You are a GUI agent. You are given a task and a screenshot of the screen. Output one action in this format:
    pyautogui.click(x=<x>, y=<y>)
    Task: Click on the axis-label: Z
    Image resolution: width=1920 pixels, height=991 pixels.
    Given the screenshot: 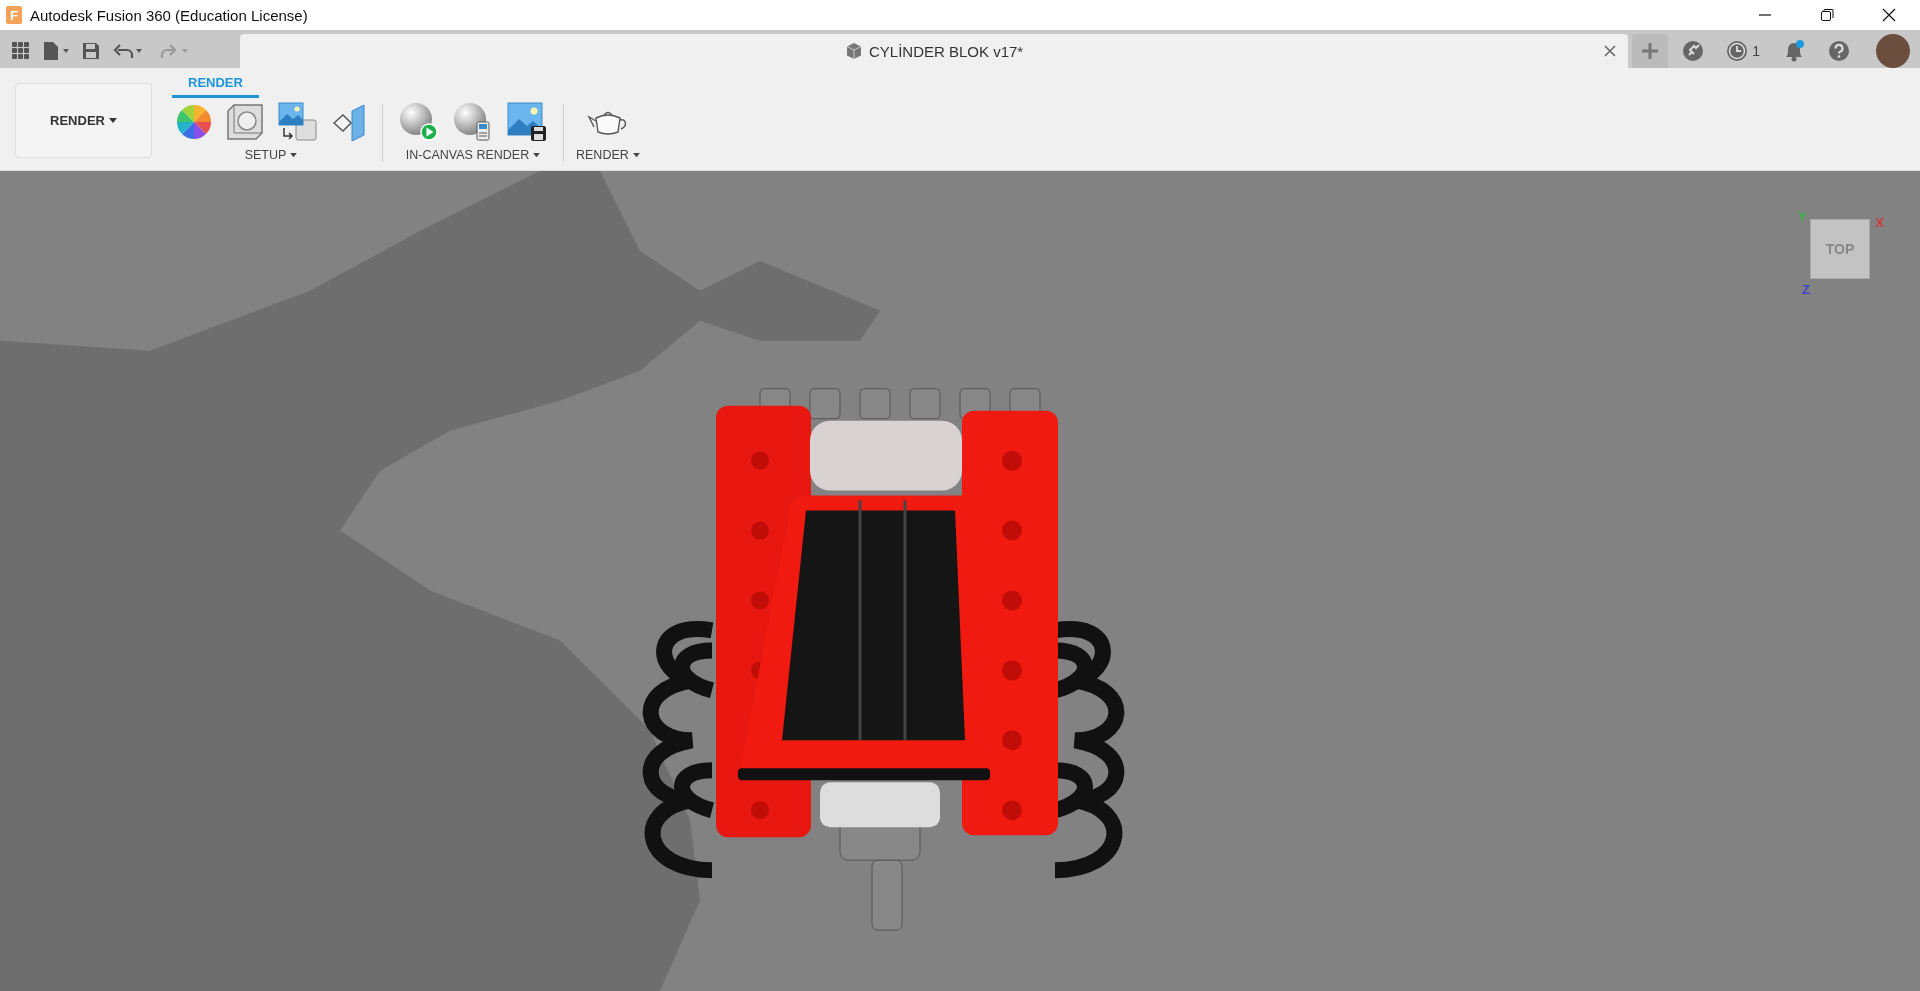 What is the action you would take?
    pyautogui.click(x=1806, y=289)
    